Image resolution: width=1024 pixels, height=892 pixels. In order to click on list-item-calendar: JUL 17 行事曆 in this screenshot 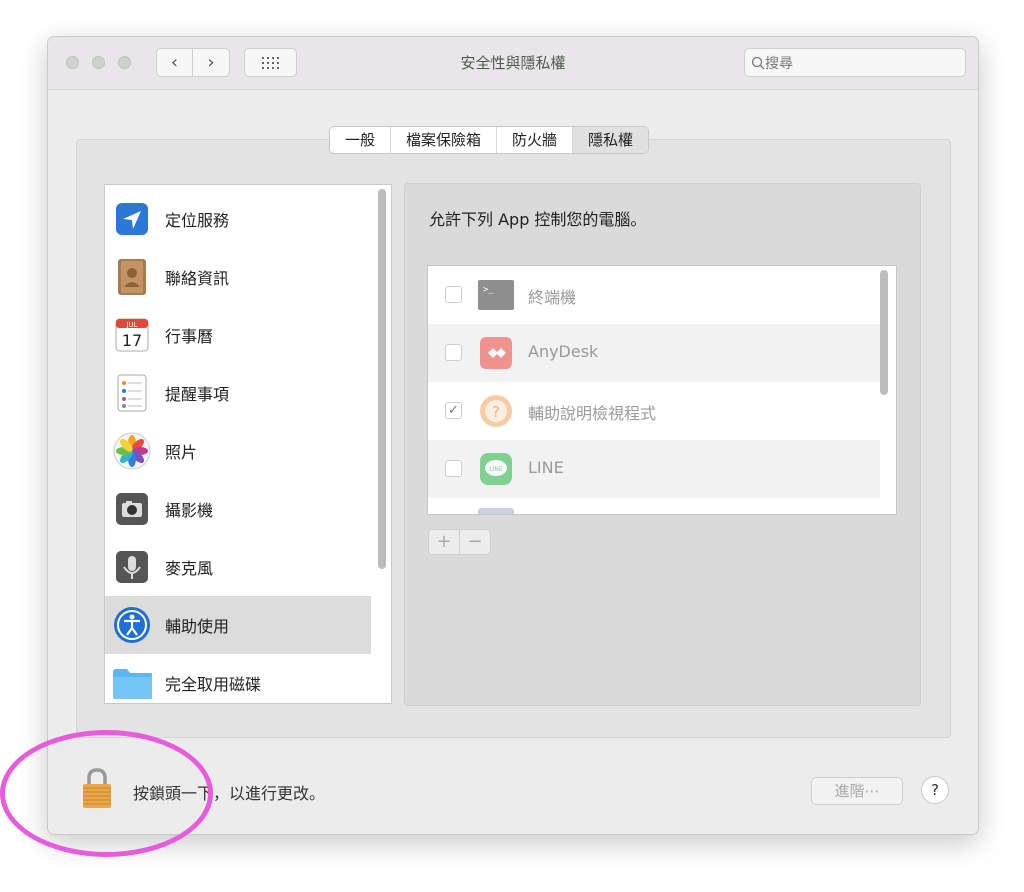, I will do `click(238, 335)`.